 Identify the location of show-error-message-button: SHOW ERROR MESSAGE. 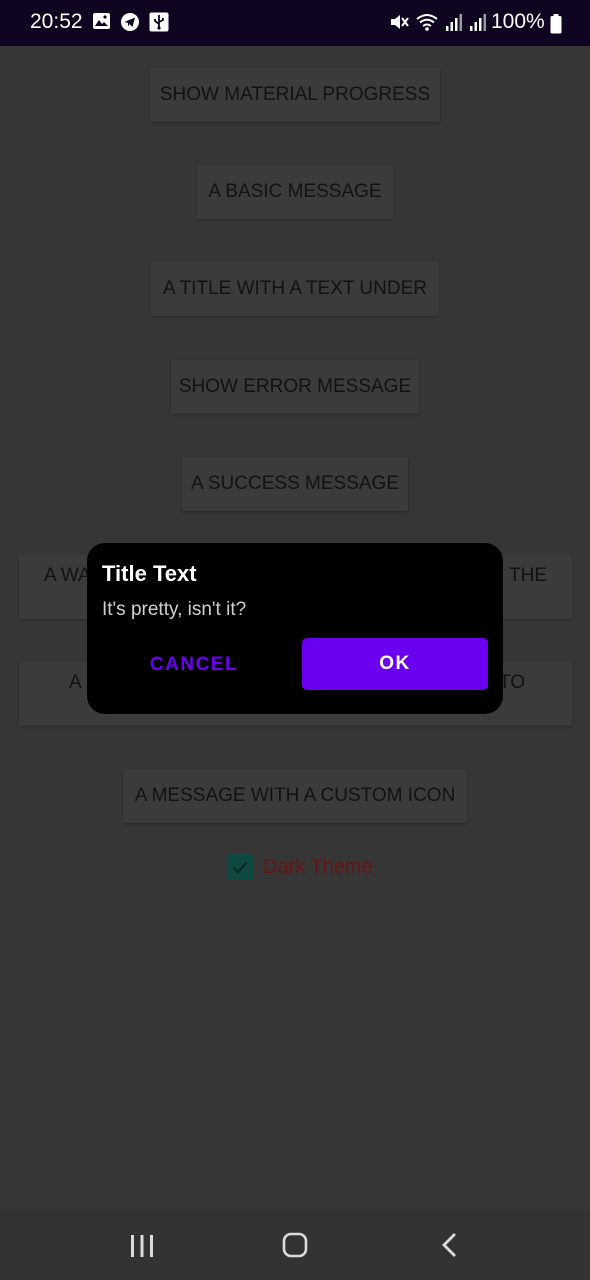
(295, 387).